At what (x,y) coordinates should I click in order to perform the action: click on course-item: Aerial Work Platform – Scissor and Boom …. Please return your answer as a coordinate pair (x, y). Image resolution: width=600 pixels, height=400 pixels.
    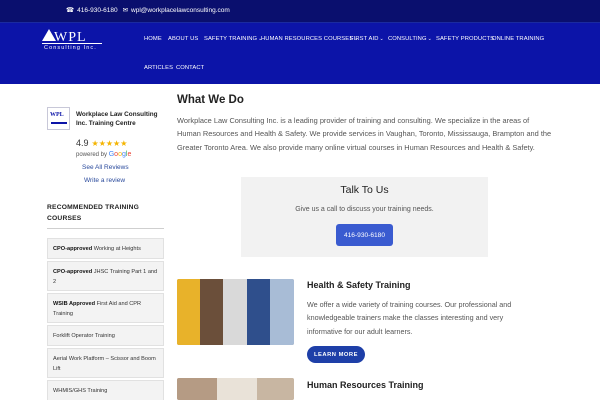
    Looking at the image, I should click on (105, 363).